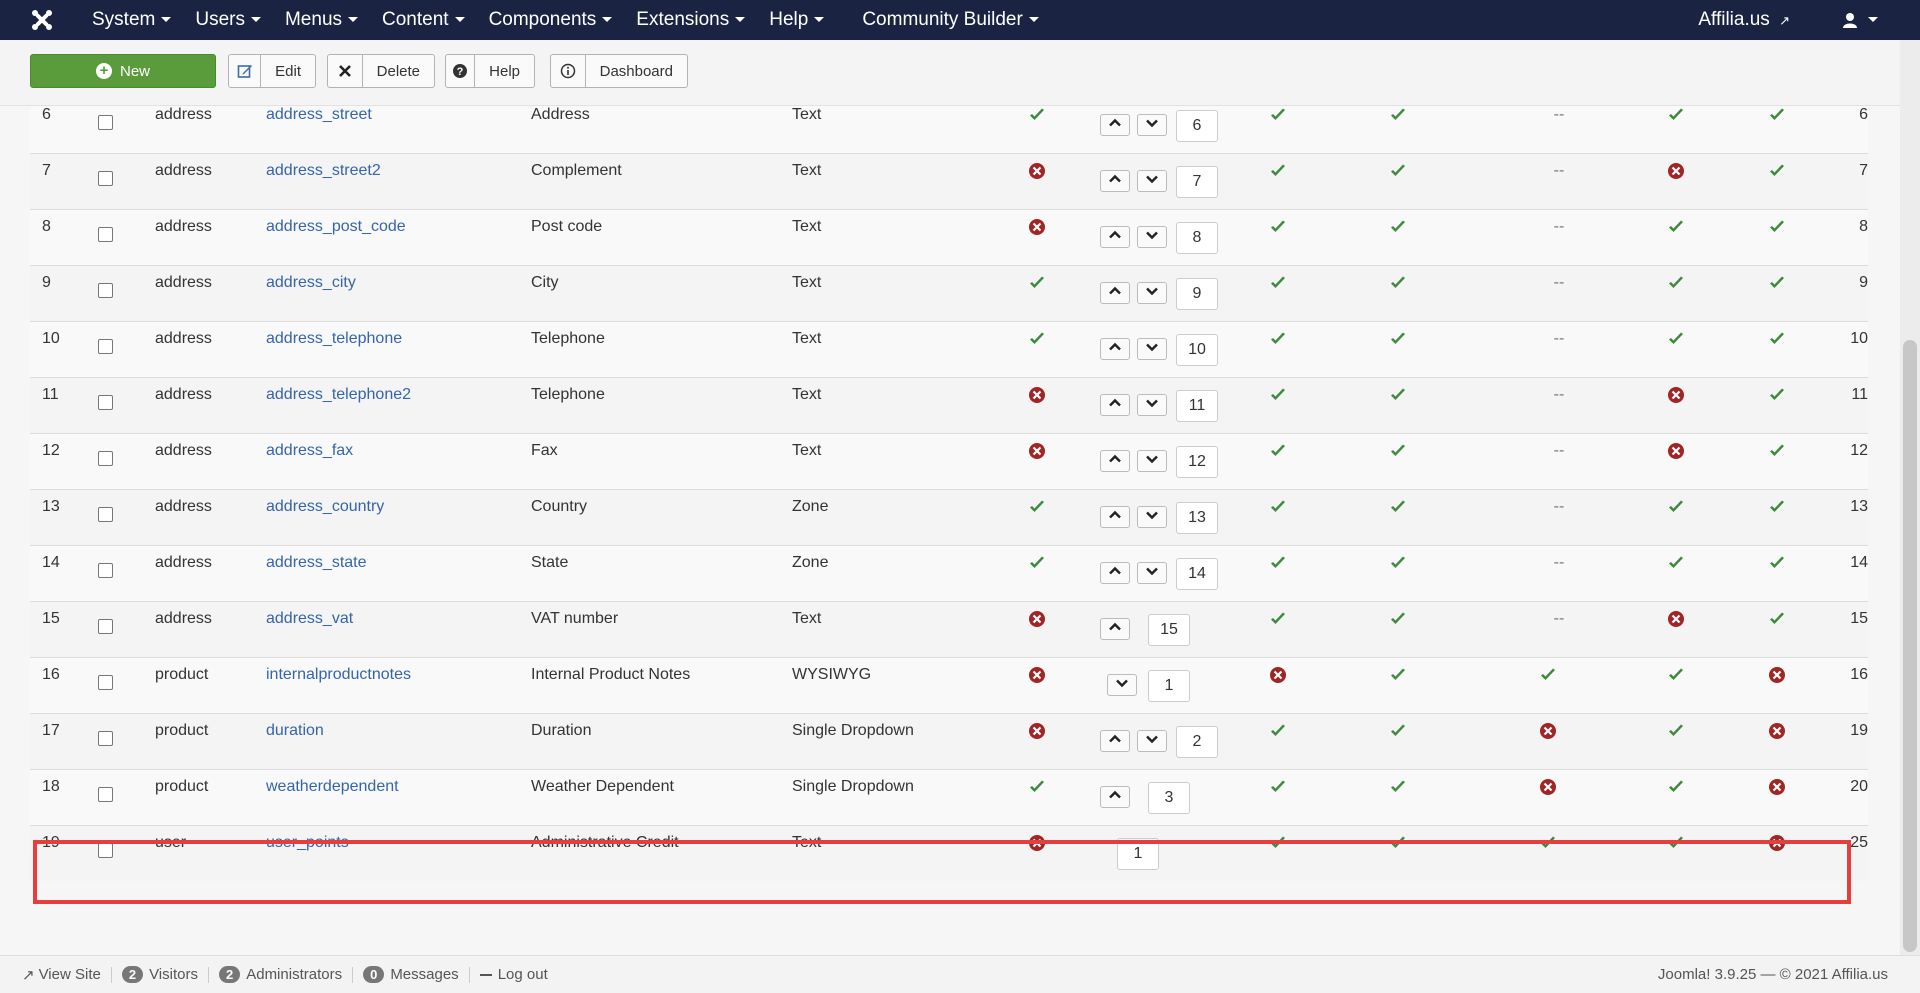 The width and height of the screenshot is (1920, 993). Describe the element at coordinates (338, 686) in the screenshot. I see `field-name-link: internalproductnotes` at that location.